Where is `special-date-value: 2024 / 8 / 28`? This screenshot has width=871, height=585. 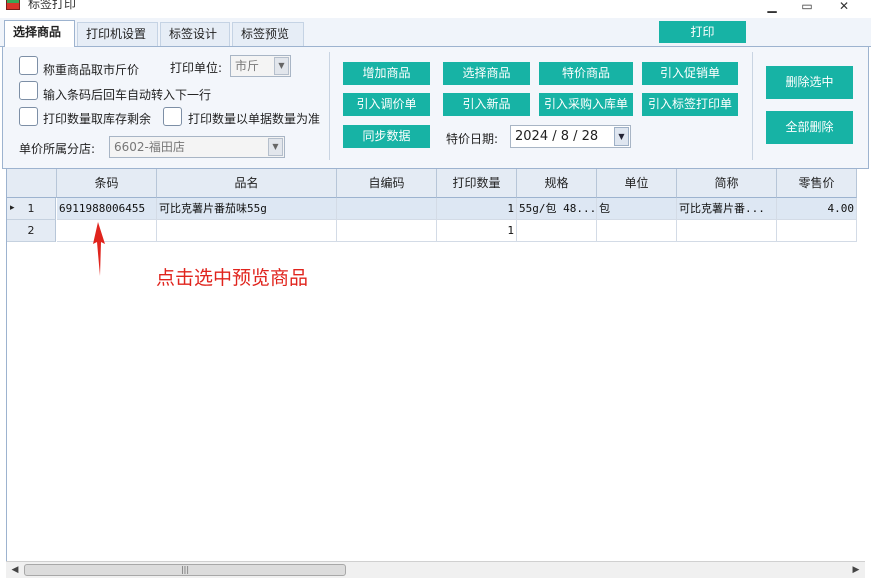
special-date-value: 2024 / 8 / 28 is located at coordinates (557, 136).